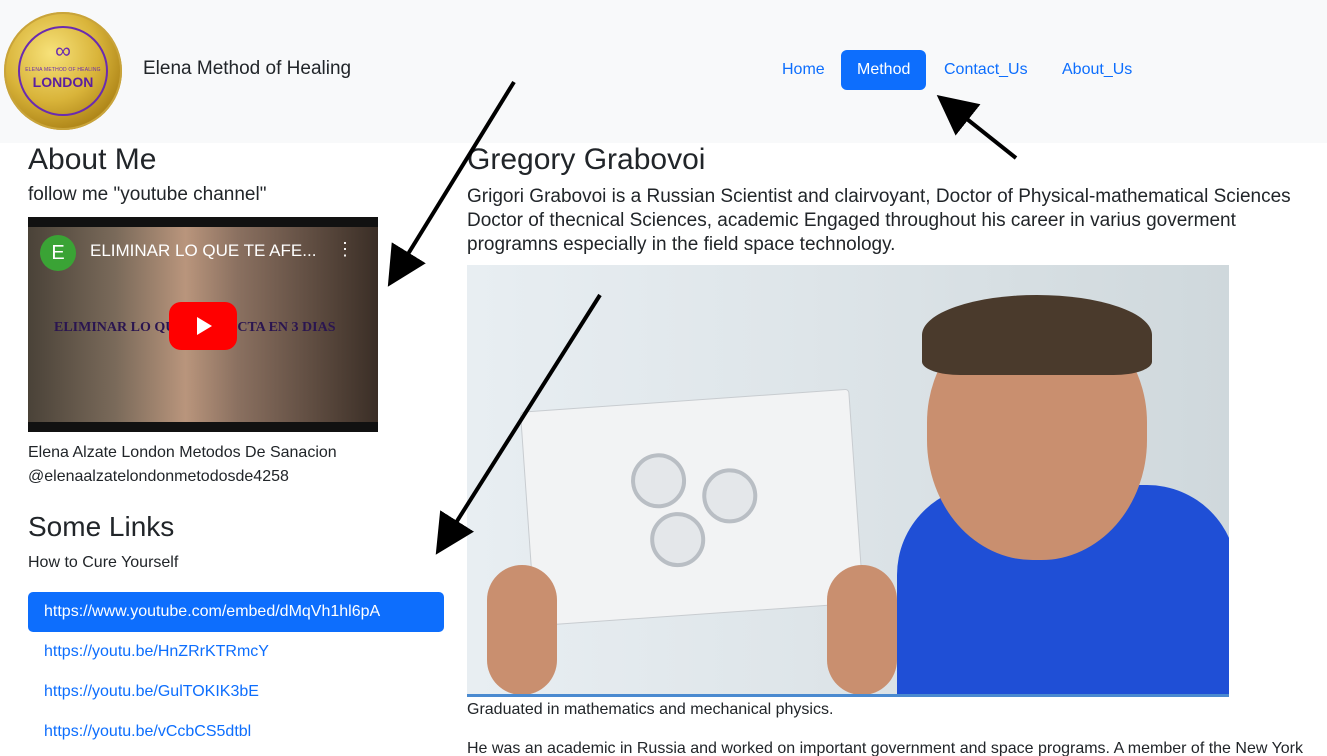 Image resolution: width=1327 pixels, height=756 pixels. I want to click on youtube-play-icon, so click(203, 326).